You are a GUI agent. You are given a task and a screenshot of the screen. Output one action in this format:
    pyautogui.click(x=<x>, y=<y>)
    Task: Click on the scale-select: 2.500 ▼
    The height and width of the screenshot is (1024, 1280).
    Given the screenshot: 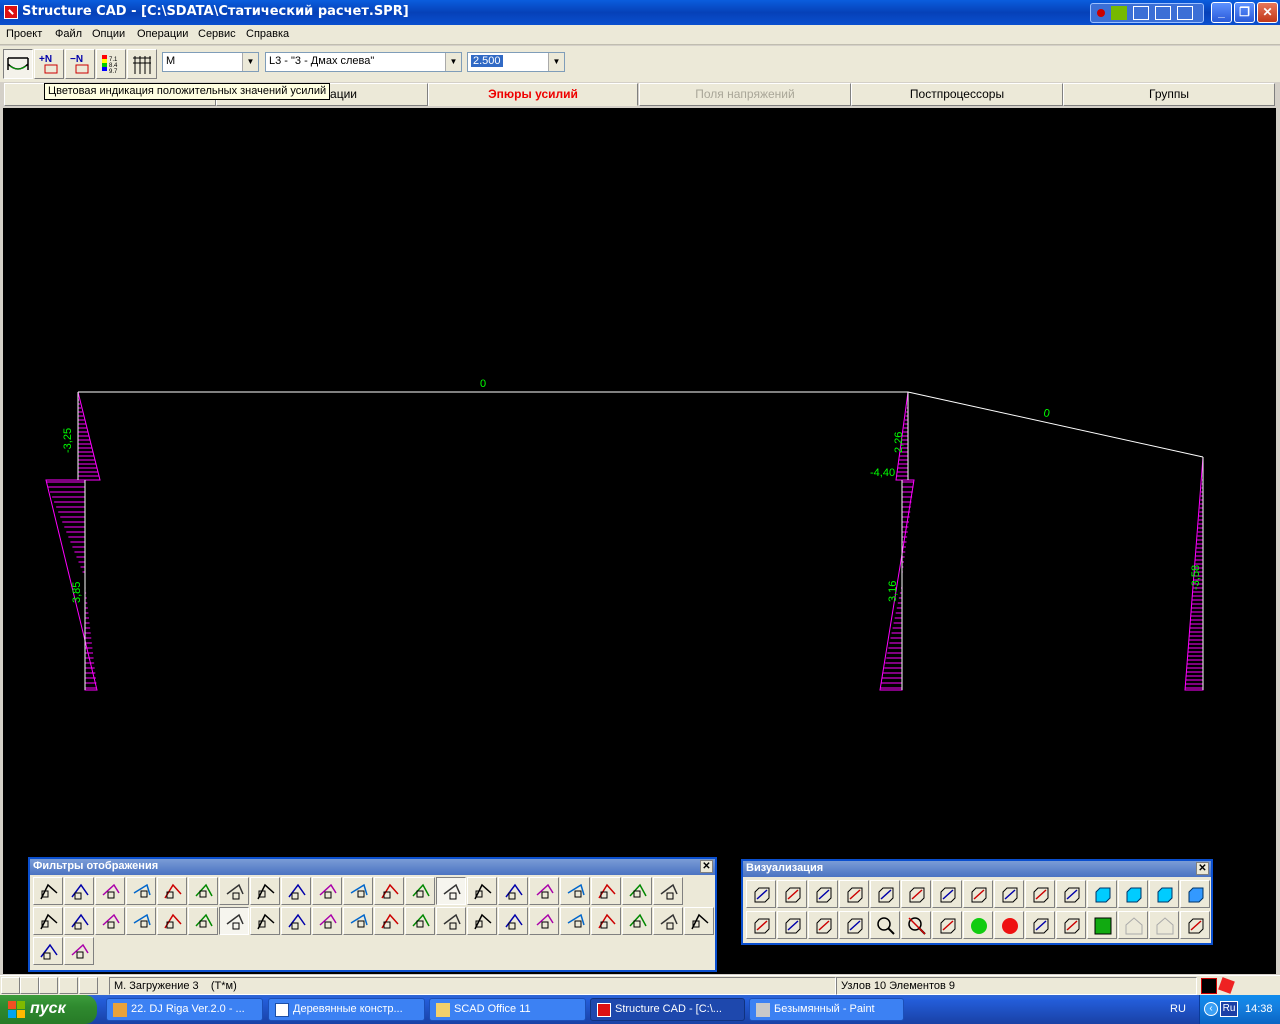 What is the action you would take?
    pyautogui.click(x=516, y=62)
    